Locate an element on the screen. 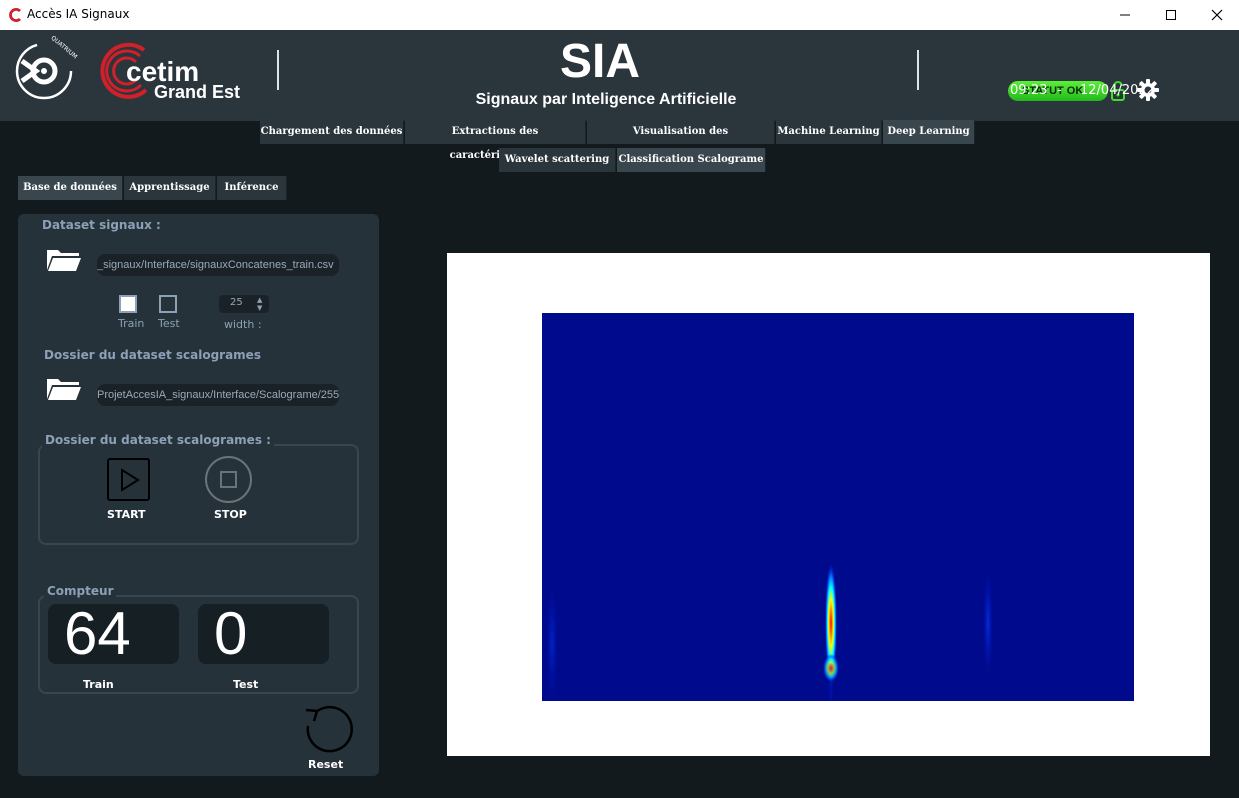 The image size is (1239, 798). counter-label: Compteur is located at coordinates (80, 591).